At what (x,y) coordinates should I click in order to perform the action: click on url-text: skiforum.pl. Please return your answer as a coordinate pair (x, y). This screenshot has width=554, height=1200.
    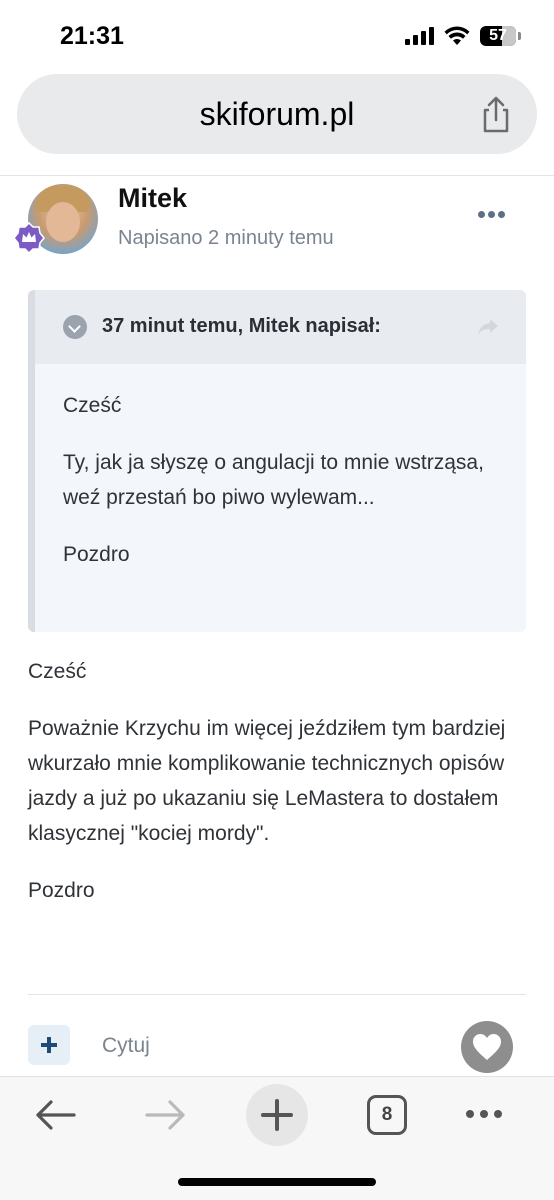
    Looking at the image, I should click on (277, 114).